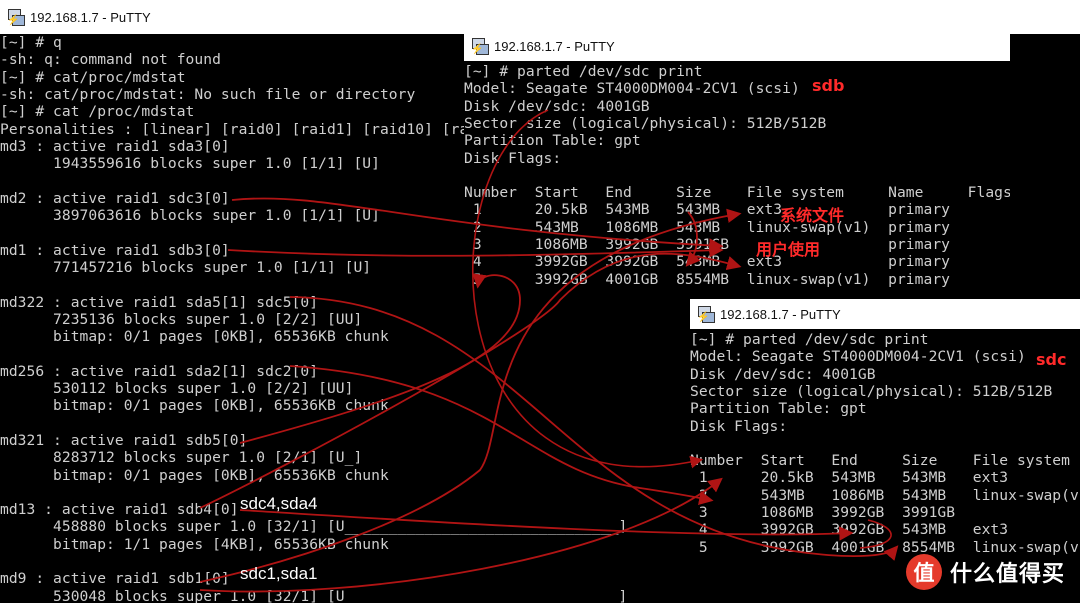 The image size is (1080, 603). What do you see at coordinates (31, 42) in the screenshot?
I see `terminal-line: [~] # q` at bounding box center [31, 42].